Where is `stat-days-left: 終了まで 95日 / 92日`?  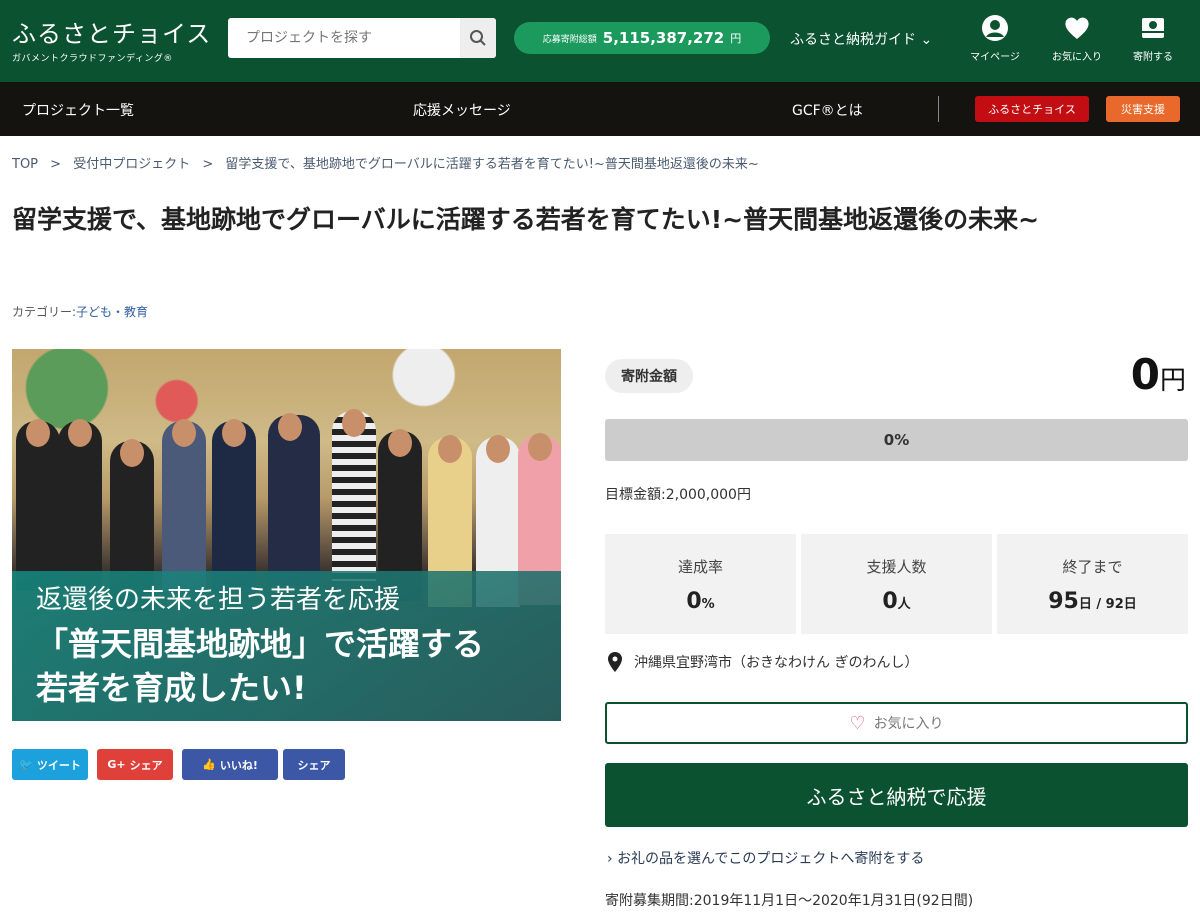
stat-days-left: 終了まで 95日 / 92日 is located at coordinates (1092, 584).